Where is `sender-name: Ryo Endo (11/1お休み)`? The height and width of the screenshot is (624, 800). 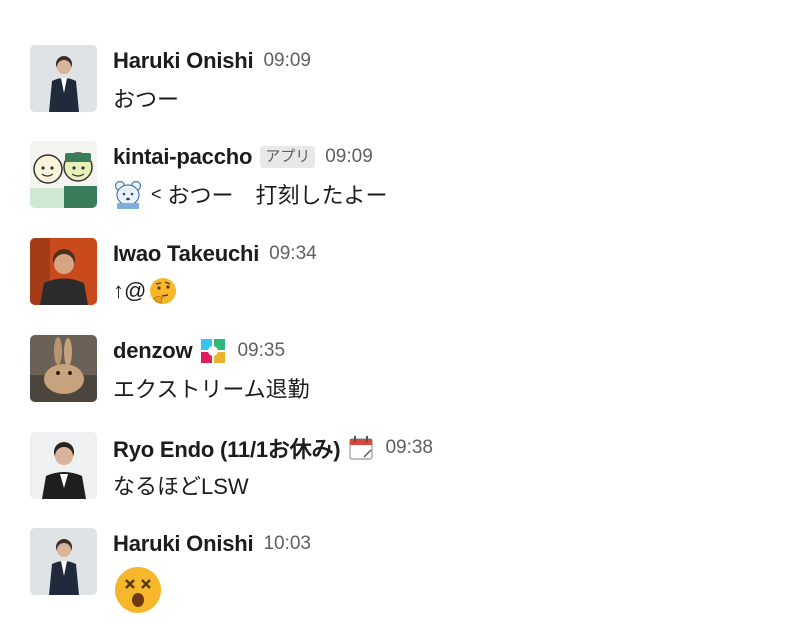
sender-name: Ryo Endo (11/1お休み) is located at coordinates (227, 448).